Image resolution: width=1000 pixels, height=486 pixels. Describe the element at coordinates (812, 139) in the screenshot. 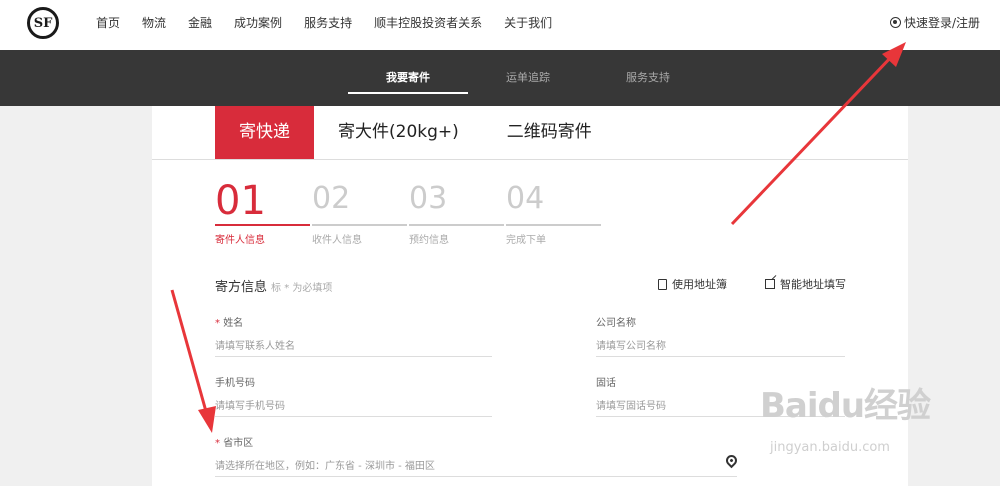

I see `arrow-line-login` at that location.